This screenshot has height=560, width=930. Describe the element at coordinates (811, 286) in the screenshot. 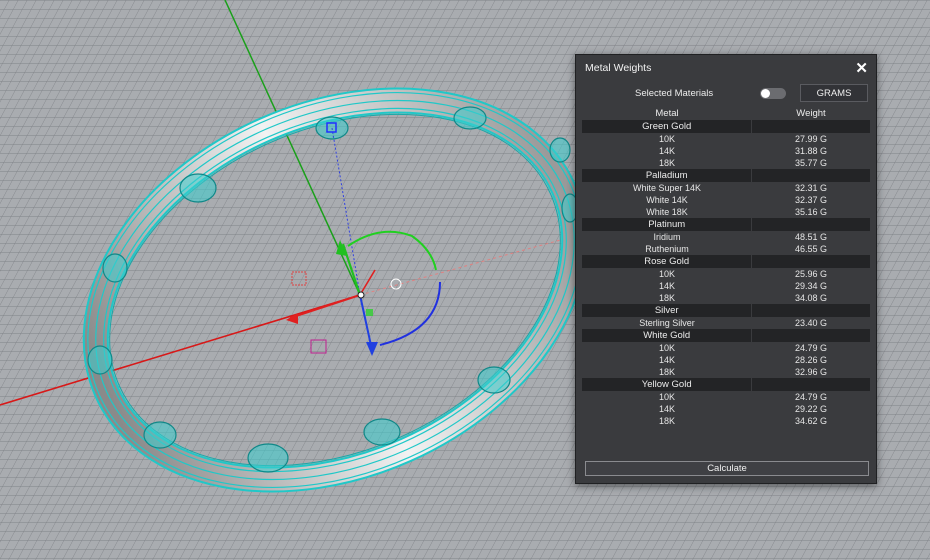

I see `metal-item-weight: 29.34 G` at that location.